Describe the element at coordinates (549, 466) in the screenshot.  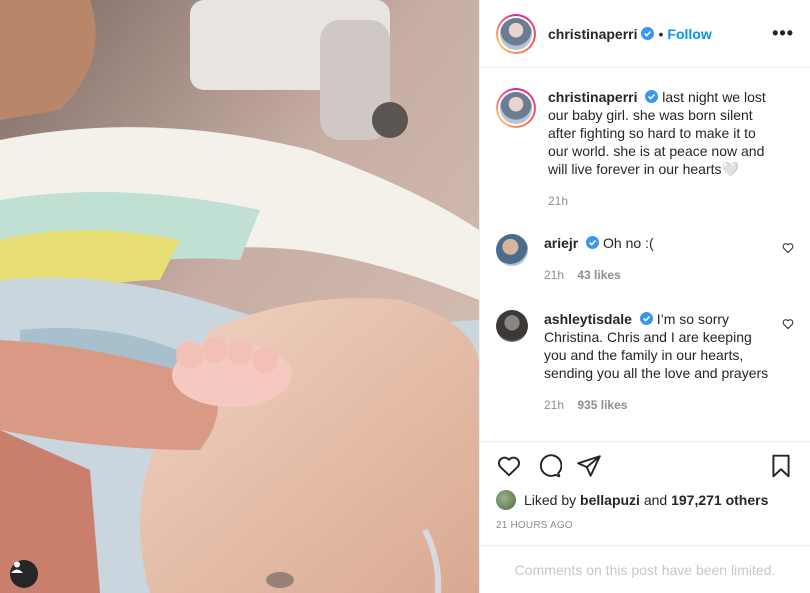
I see `speech-bubble-icon` at that location.